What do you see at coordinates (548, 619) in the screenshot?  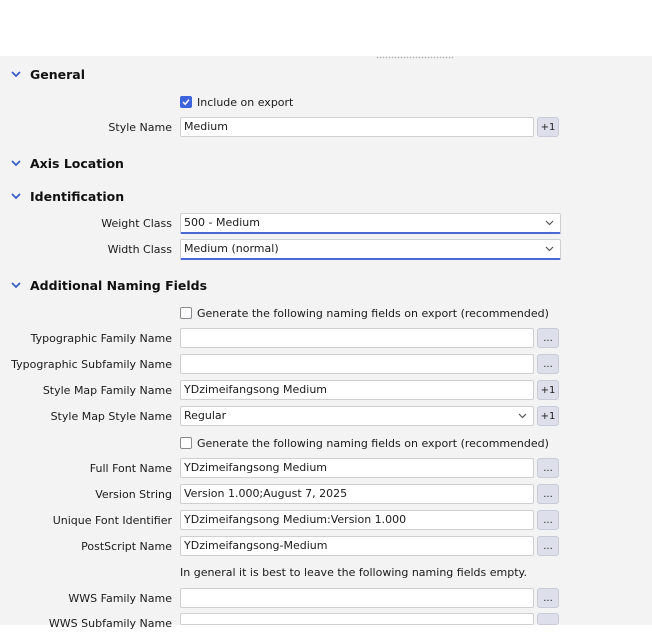 I see `wws-subfamily-more-button` at bounding box center [548, 619].